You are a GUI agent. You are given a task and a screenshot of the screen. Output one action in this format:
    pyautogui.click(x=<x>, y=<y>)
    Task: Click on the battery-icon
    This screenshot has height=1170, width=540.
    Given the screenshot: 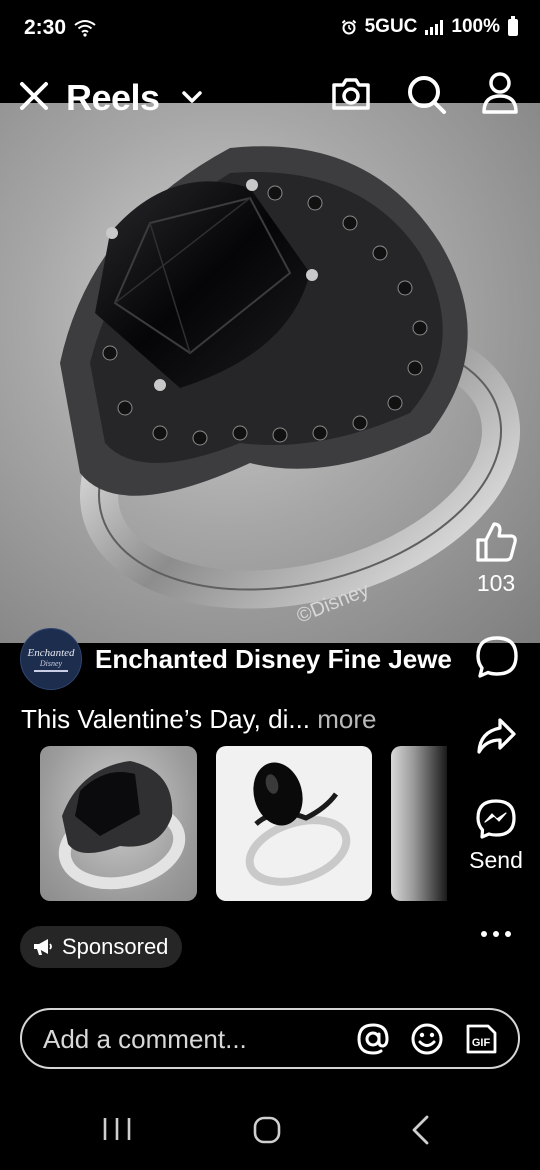 What is the action you would take?
    pyautogui.click(x=513, y=25)
    